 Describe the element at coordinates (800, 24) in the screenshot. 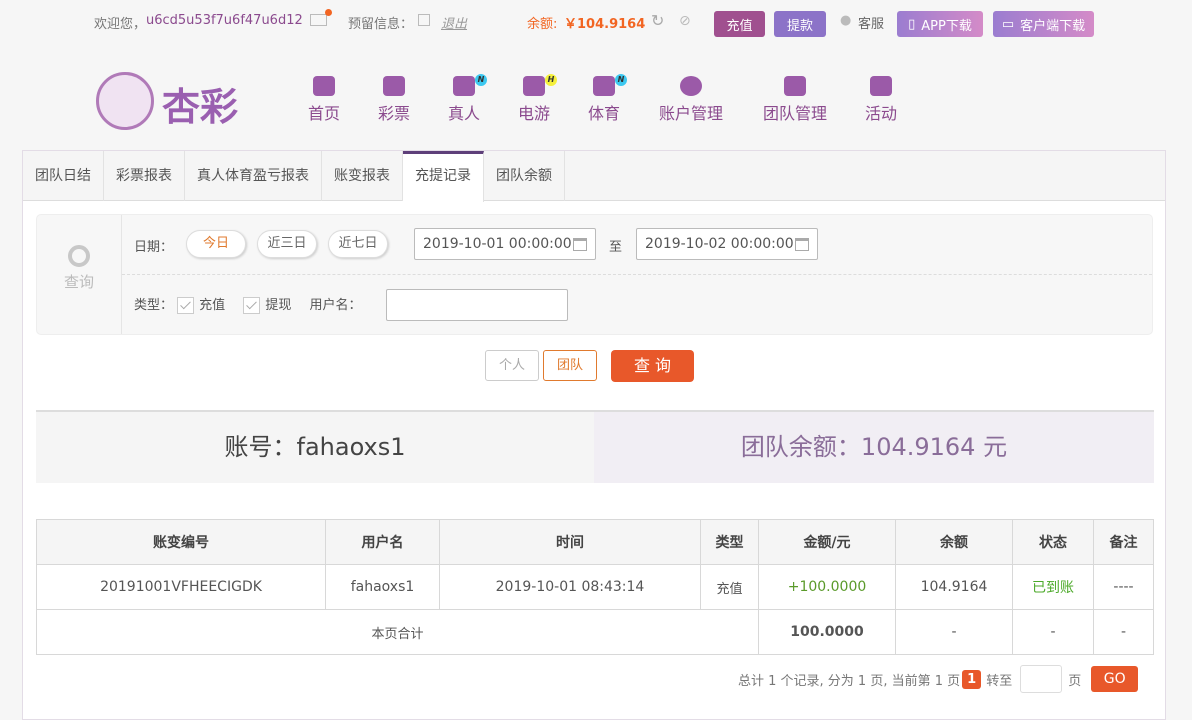

I see `withdraw-button: 提款` at that location.